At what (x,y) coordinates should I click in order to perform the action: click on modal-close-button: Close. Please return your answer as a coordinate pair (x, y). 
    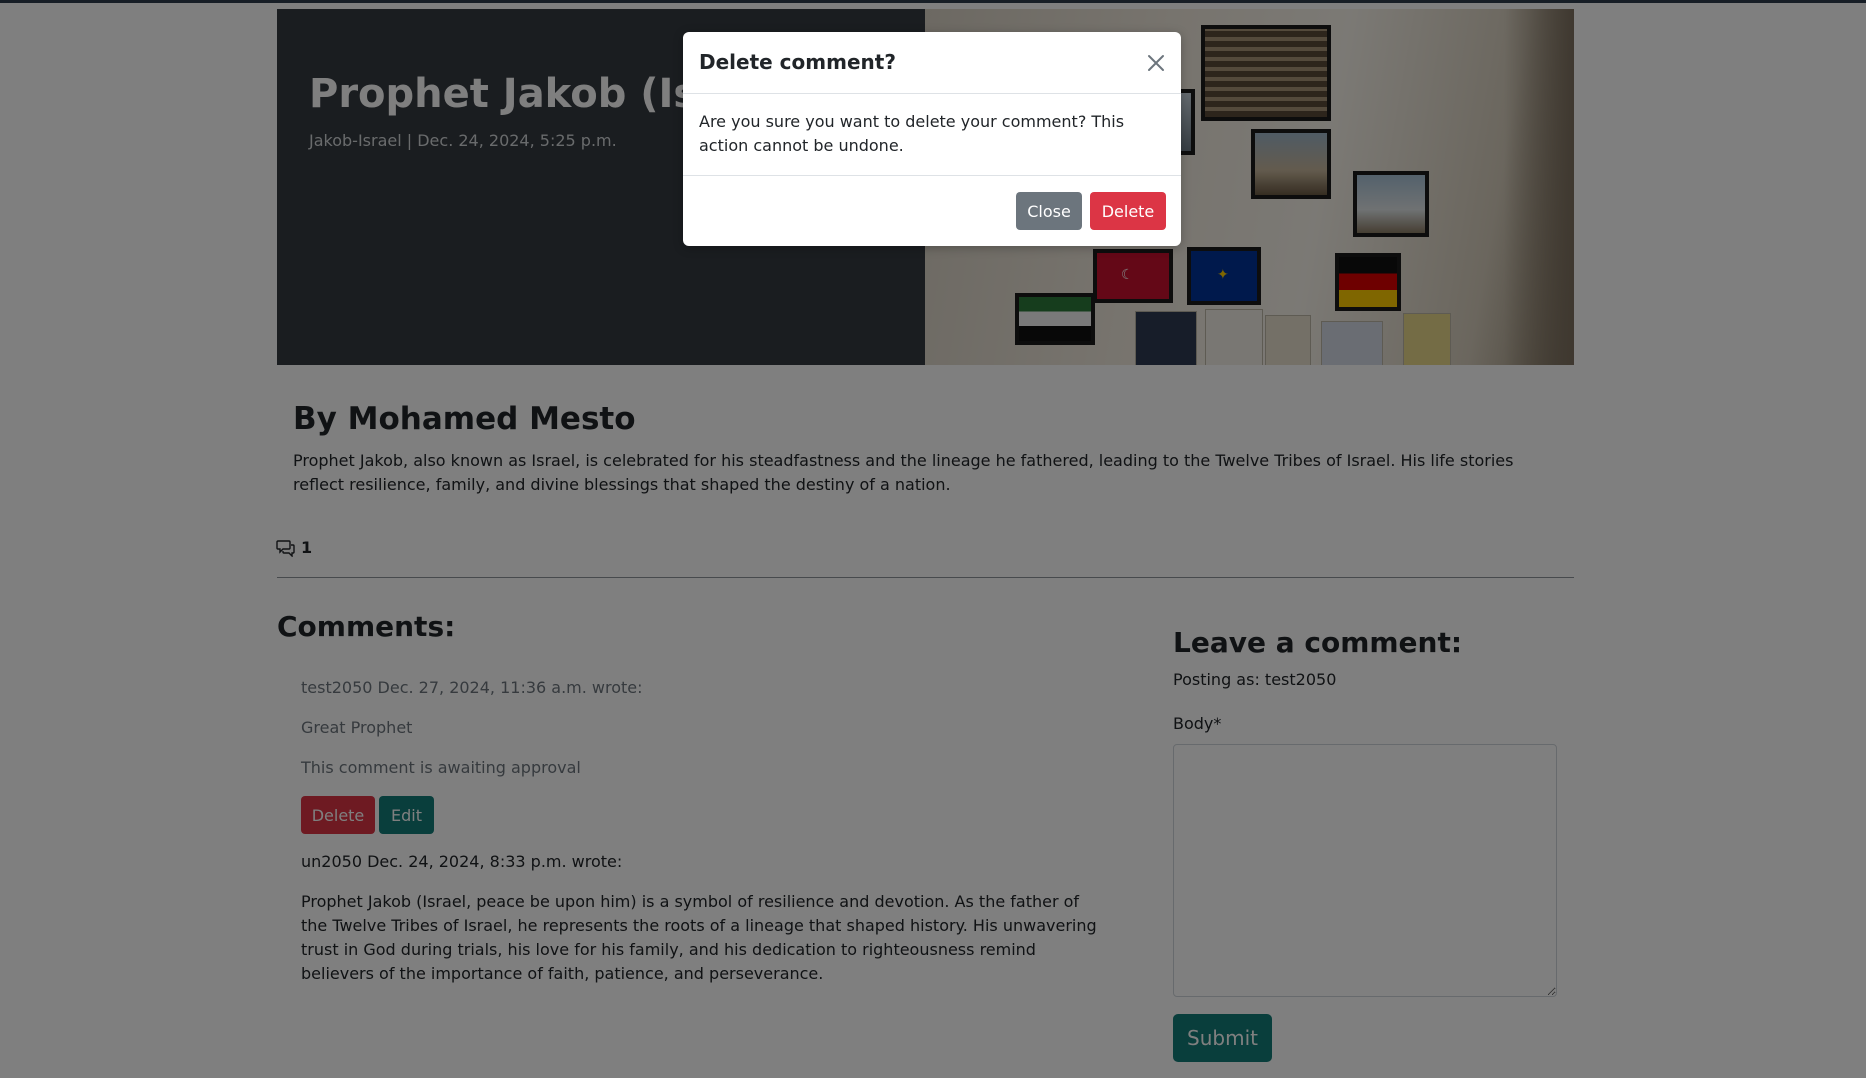
    Looking at the image, I should click on (1049, 211).